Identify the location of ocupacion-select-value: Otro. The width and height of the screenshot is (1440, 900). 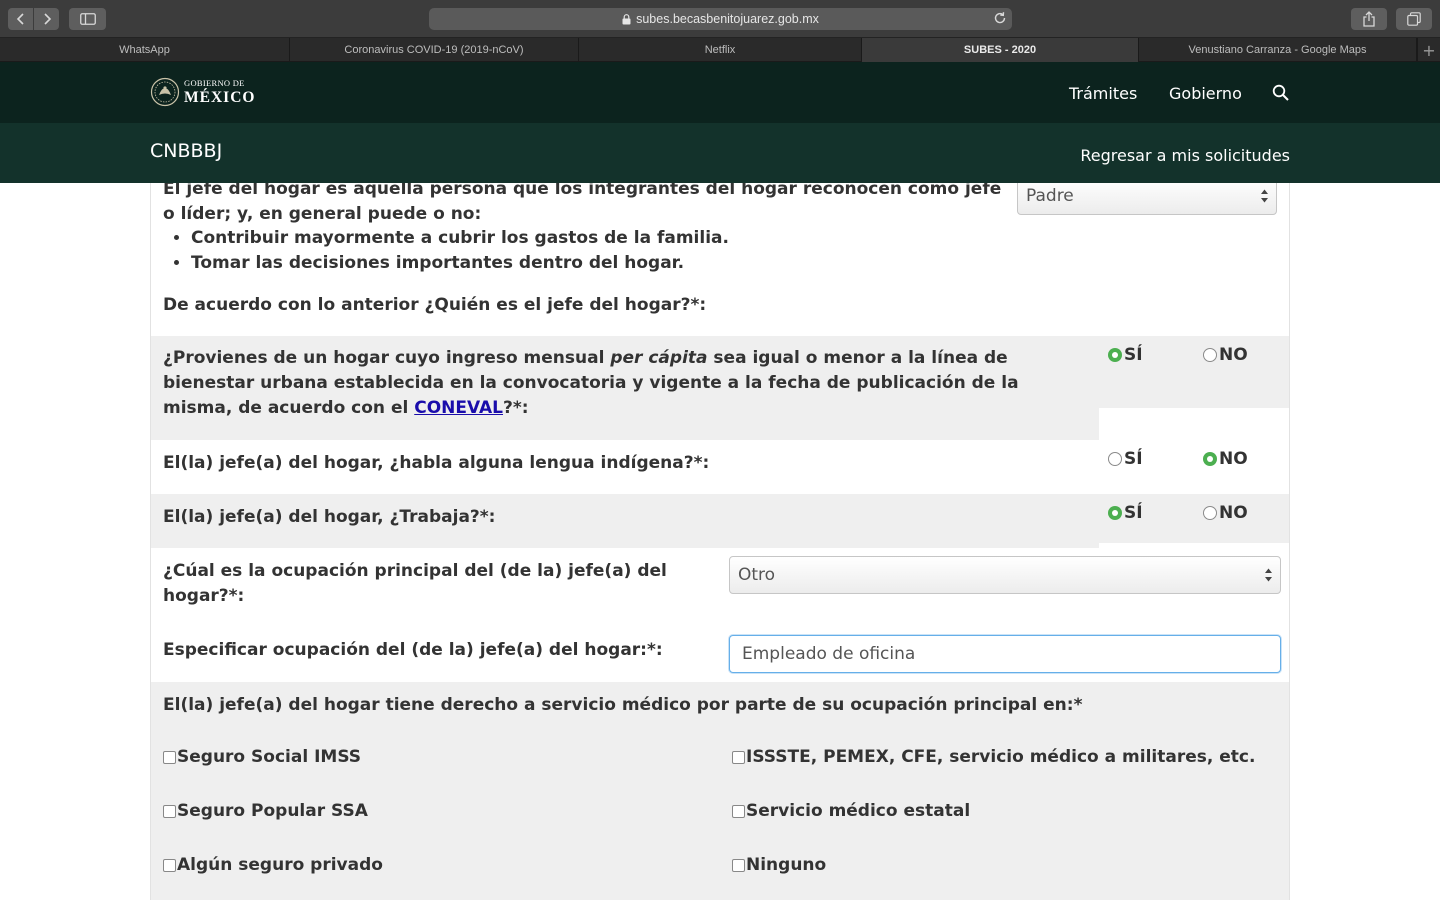
(757, 575).